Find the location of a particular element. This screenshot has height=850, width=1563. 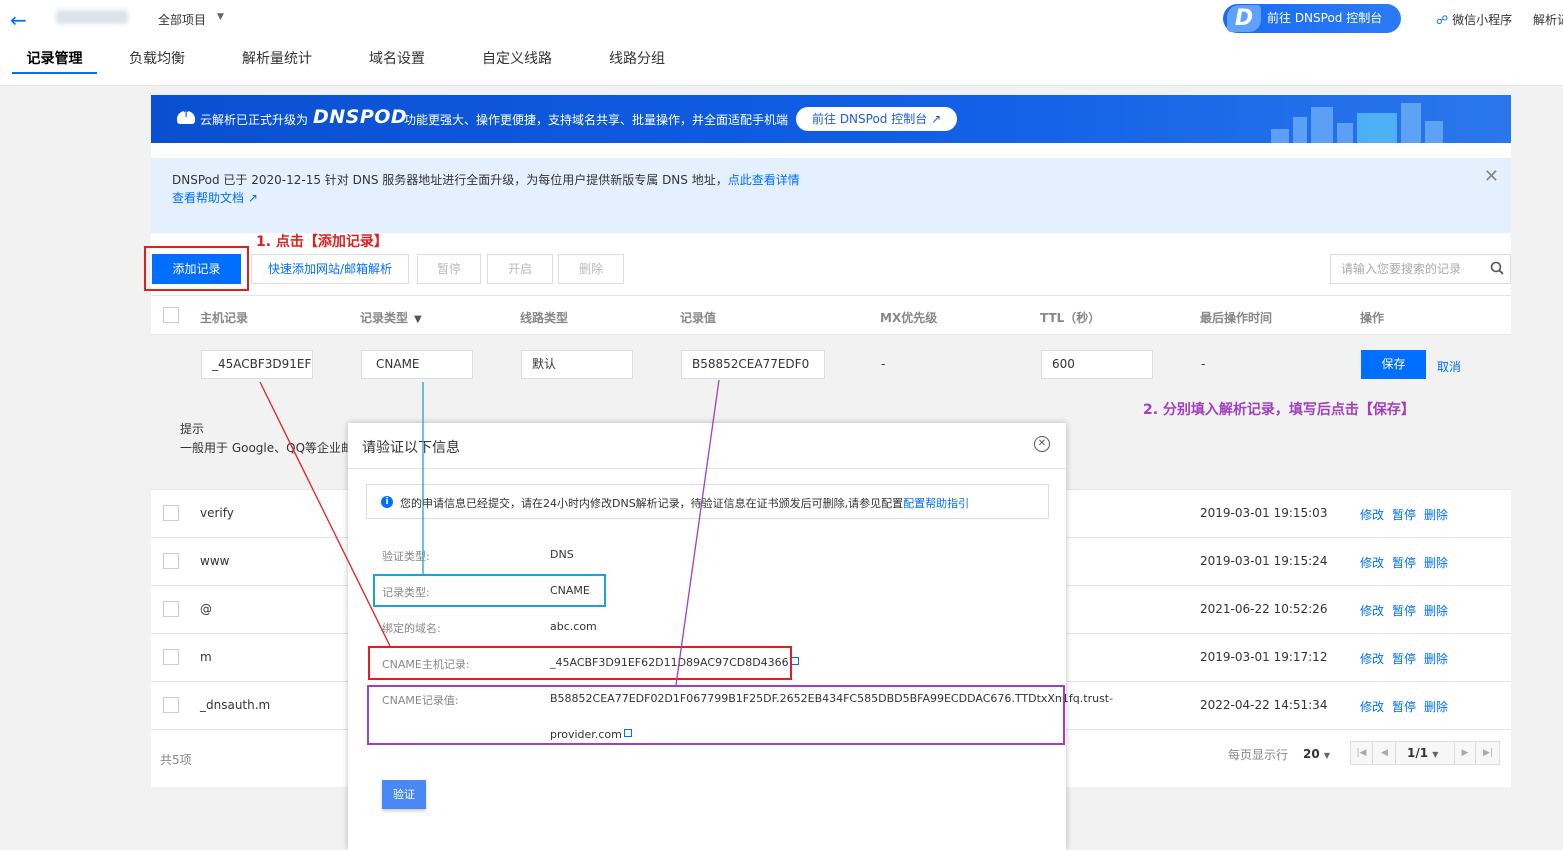

col-mx: MX优先级 is located at coordinates (909, 318).